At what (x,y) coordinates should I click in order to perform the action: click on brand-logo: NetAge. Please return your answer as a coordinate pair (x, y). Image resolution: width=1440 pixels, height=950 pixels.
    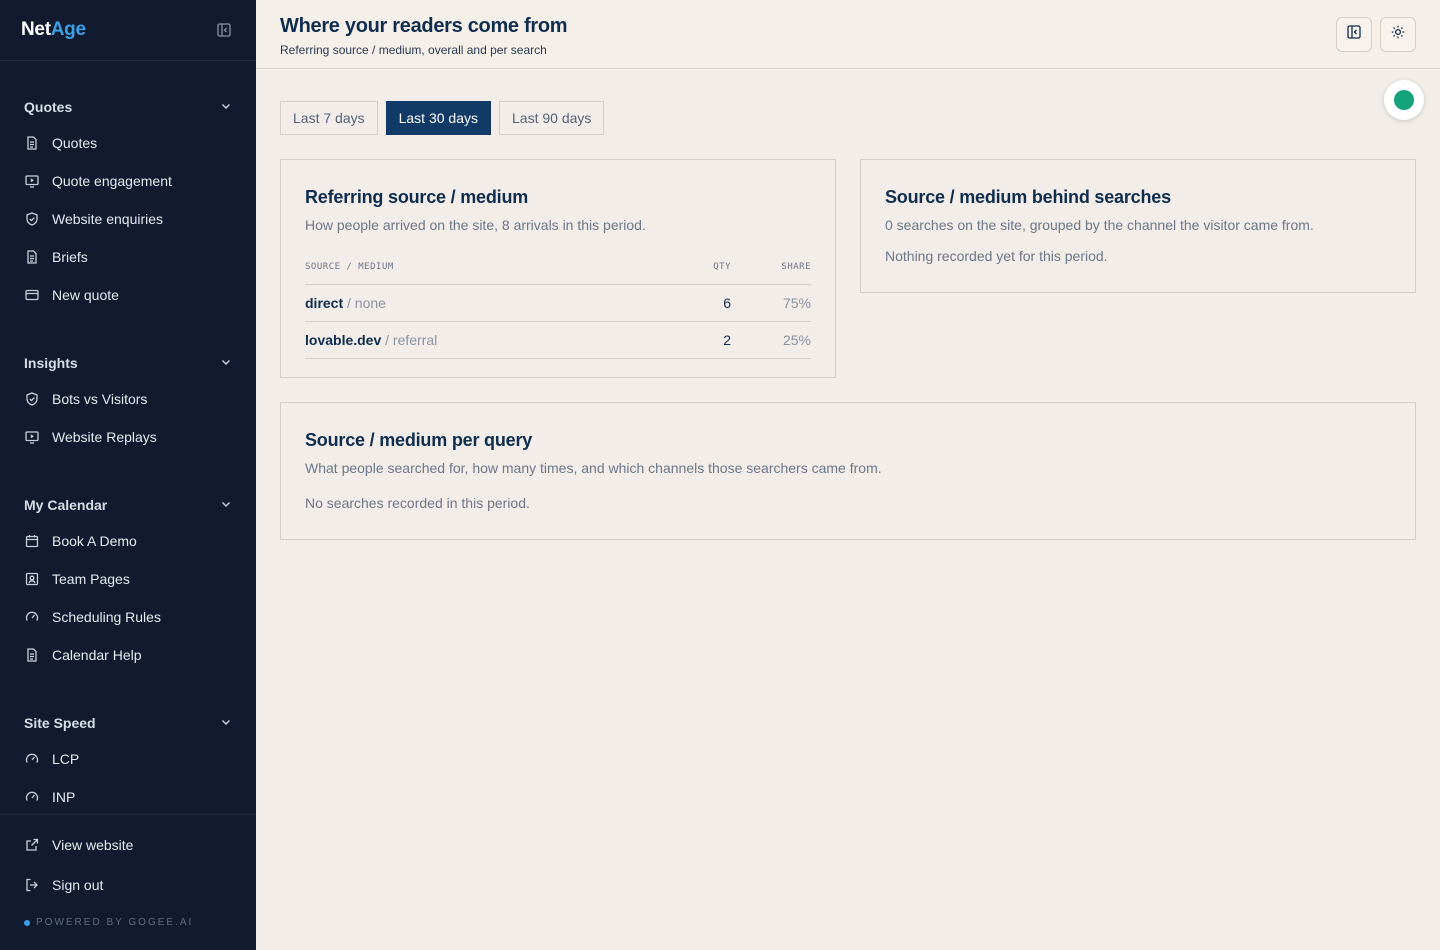
    Looking at the image, I should click on (53, 30).